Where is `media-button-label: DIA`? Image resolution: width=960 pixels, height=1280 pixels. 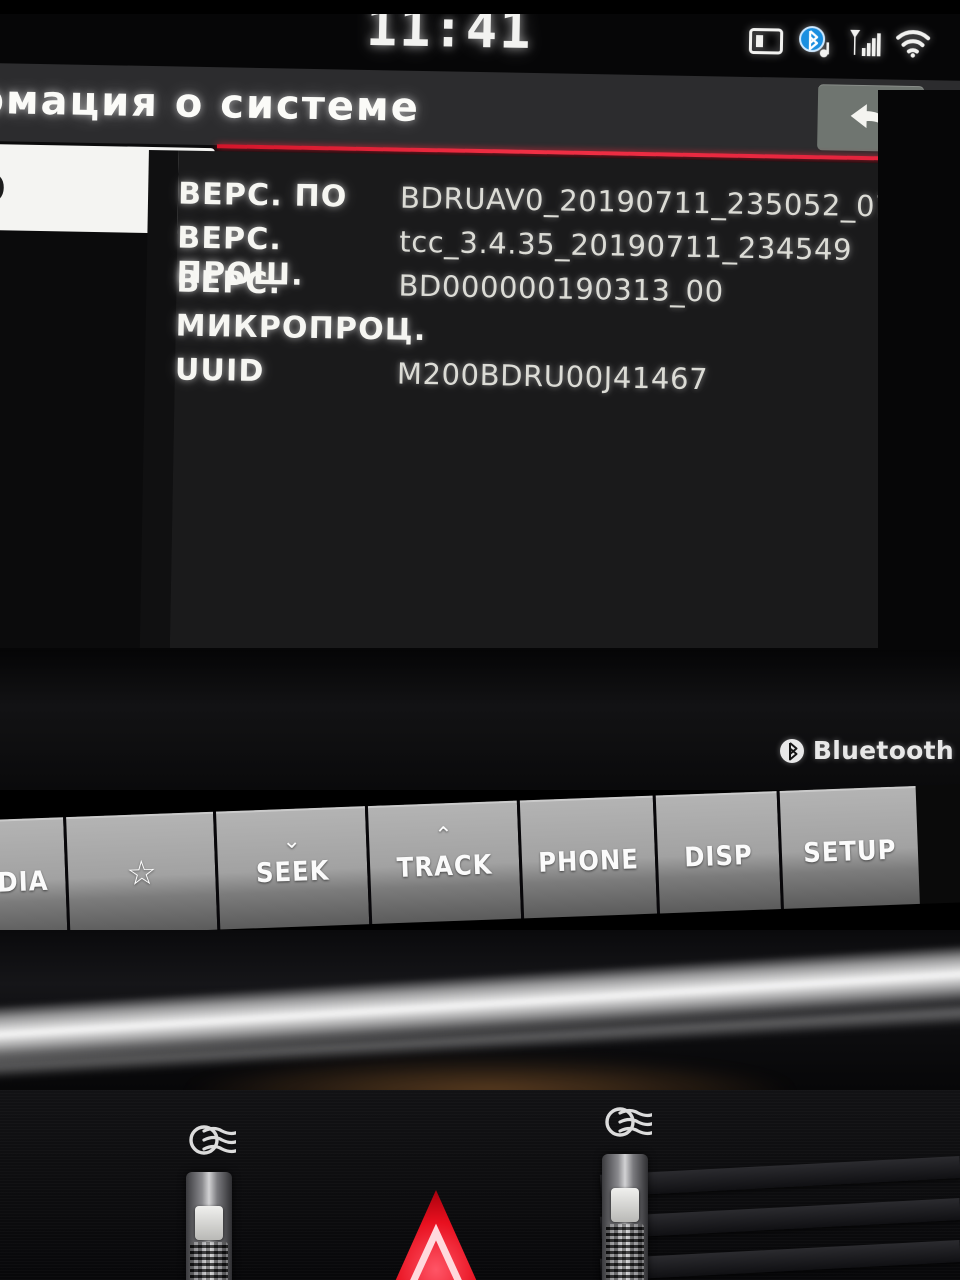
media-button-label: DIA is located at coordinates (25, 882).